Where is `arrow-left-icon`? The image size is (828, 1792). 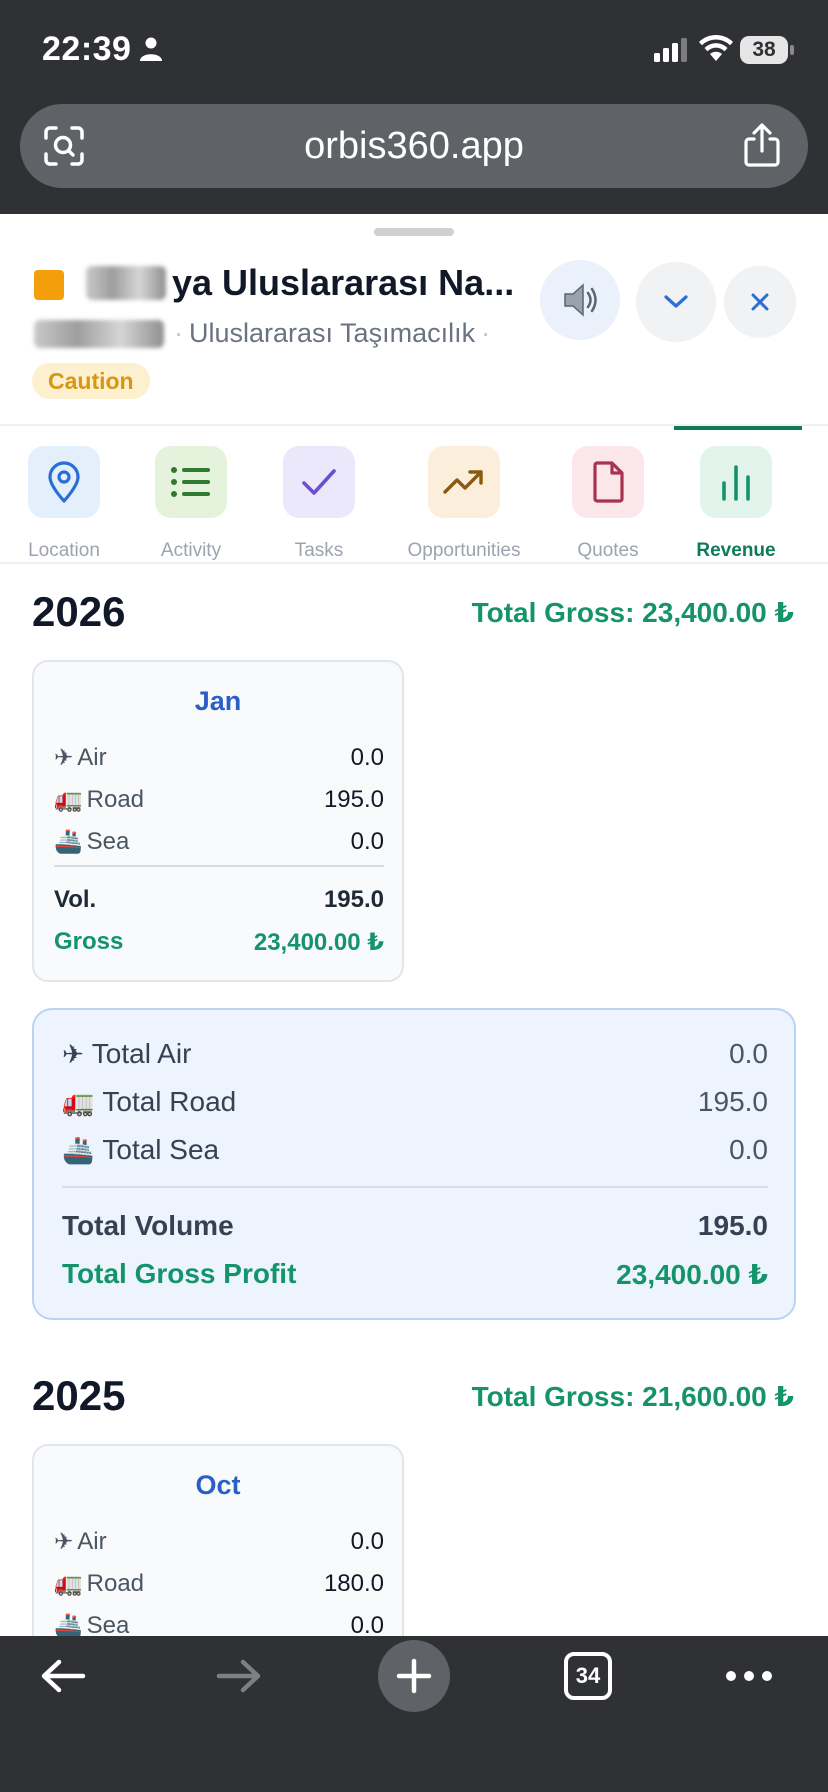
arrow-left-icon is located at coordinates (63, 1676).